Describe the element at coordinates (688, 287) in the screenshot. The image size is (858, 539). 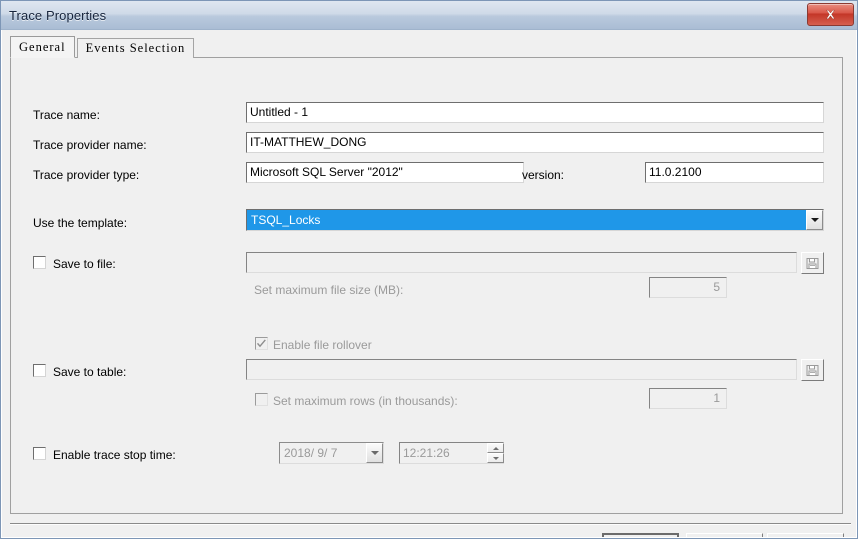
I see `max-file-size-input: 5` at that location.